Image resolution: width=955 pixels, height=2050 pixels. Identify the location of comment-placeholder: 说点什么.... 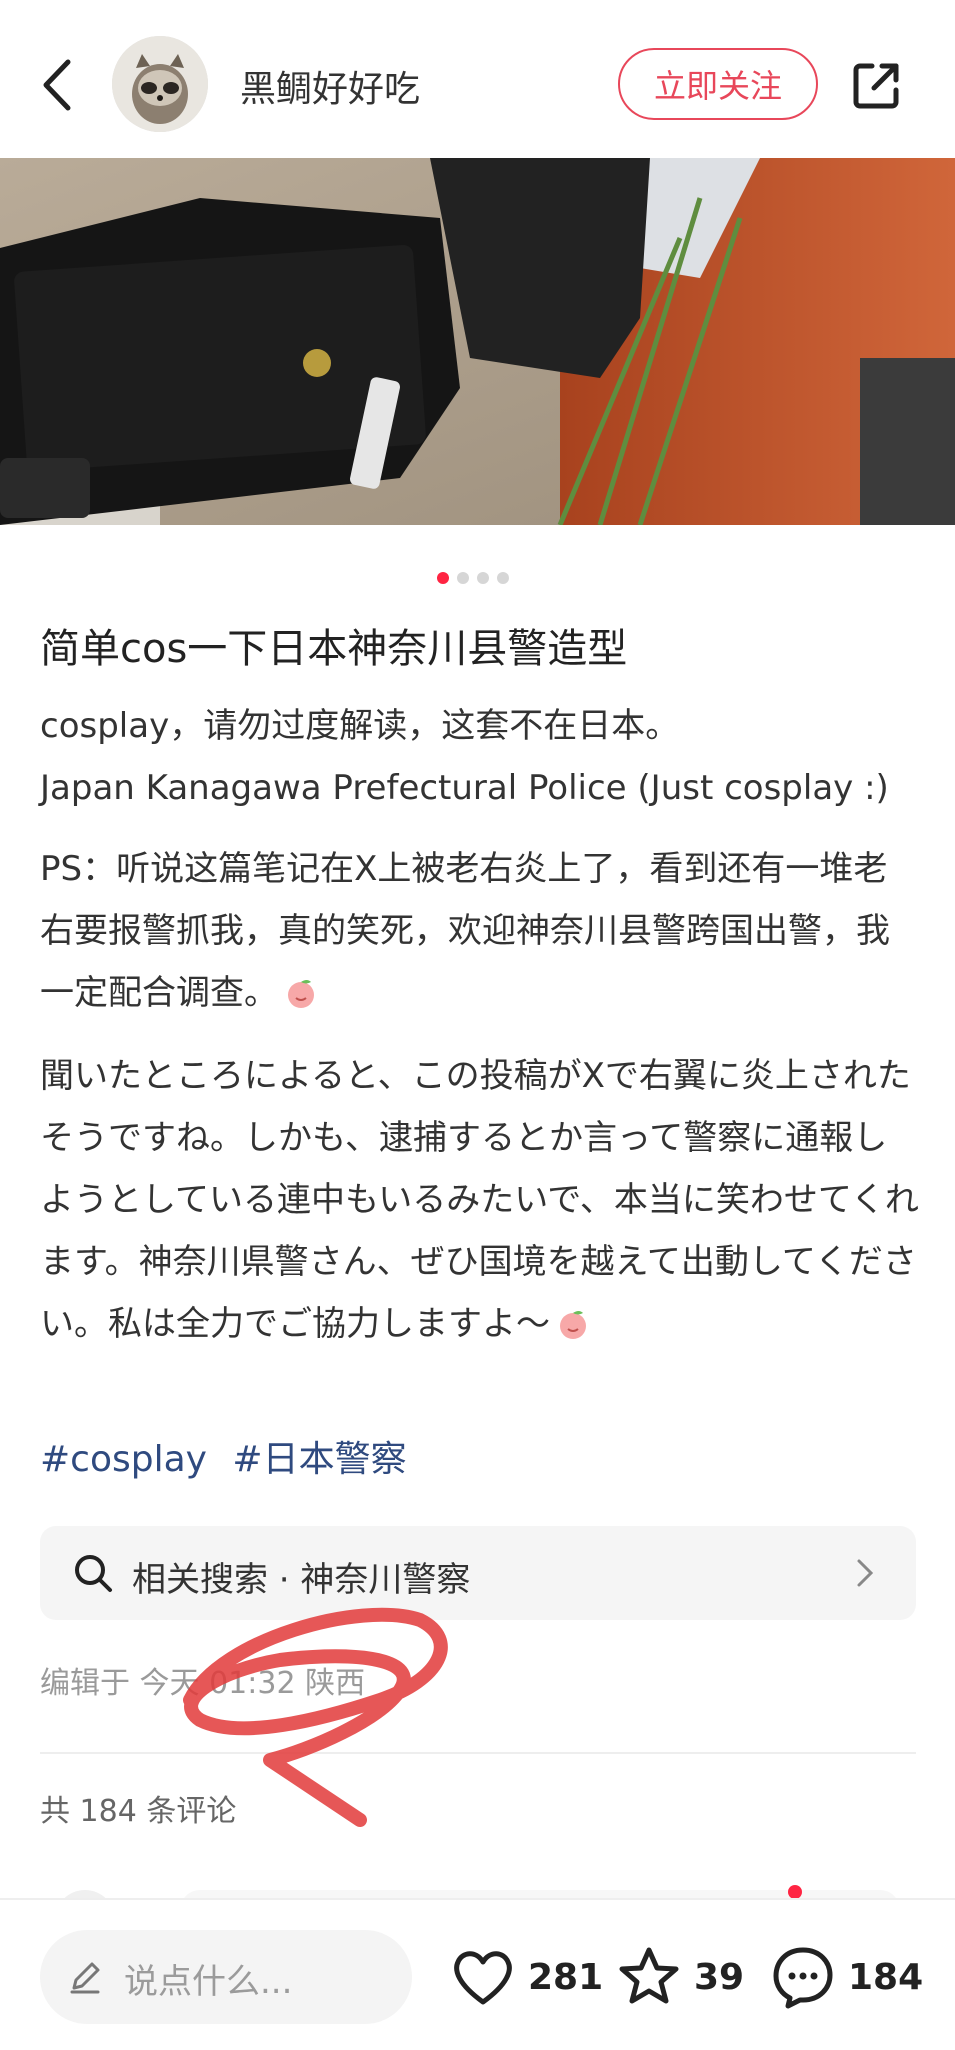
(208, 1982).